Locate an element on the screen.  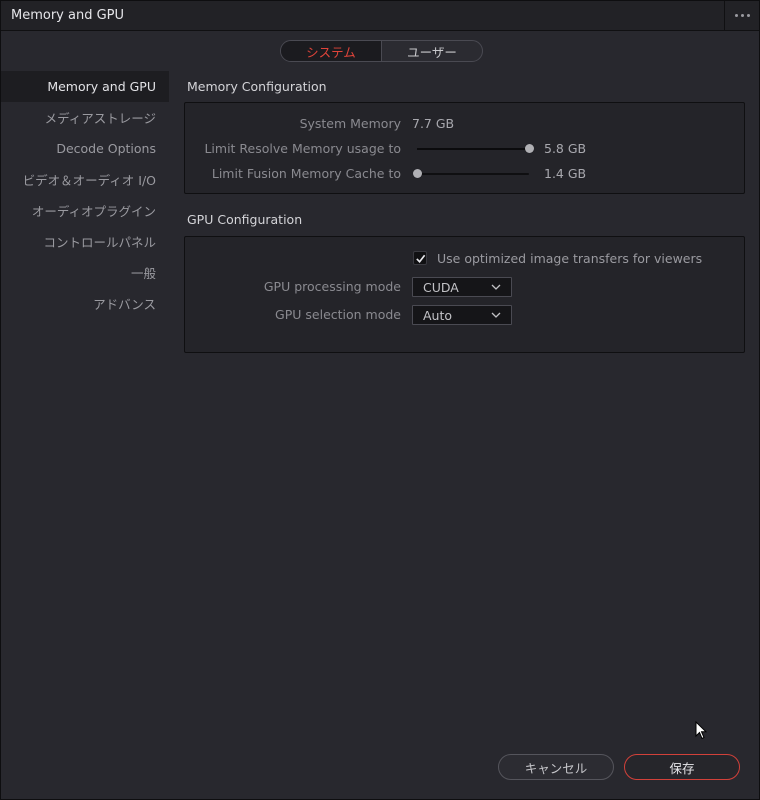
system-memory-label: System Memory is located at coordinates (350, 123).